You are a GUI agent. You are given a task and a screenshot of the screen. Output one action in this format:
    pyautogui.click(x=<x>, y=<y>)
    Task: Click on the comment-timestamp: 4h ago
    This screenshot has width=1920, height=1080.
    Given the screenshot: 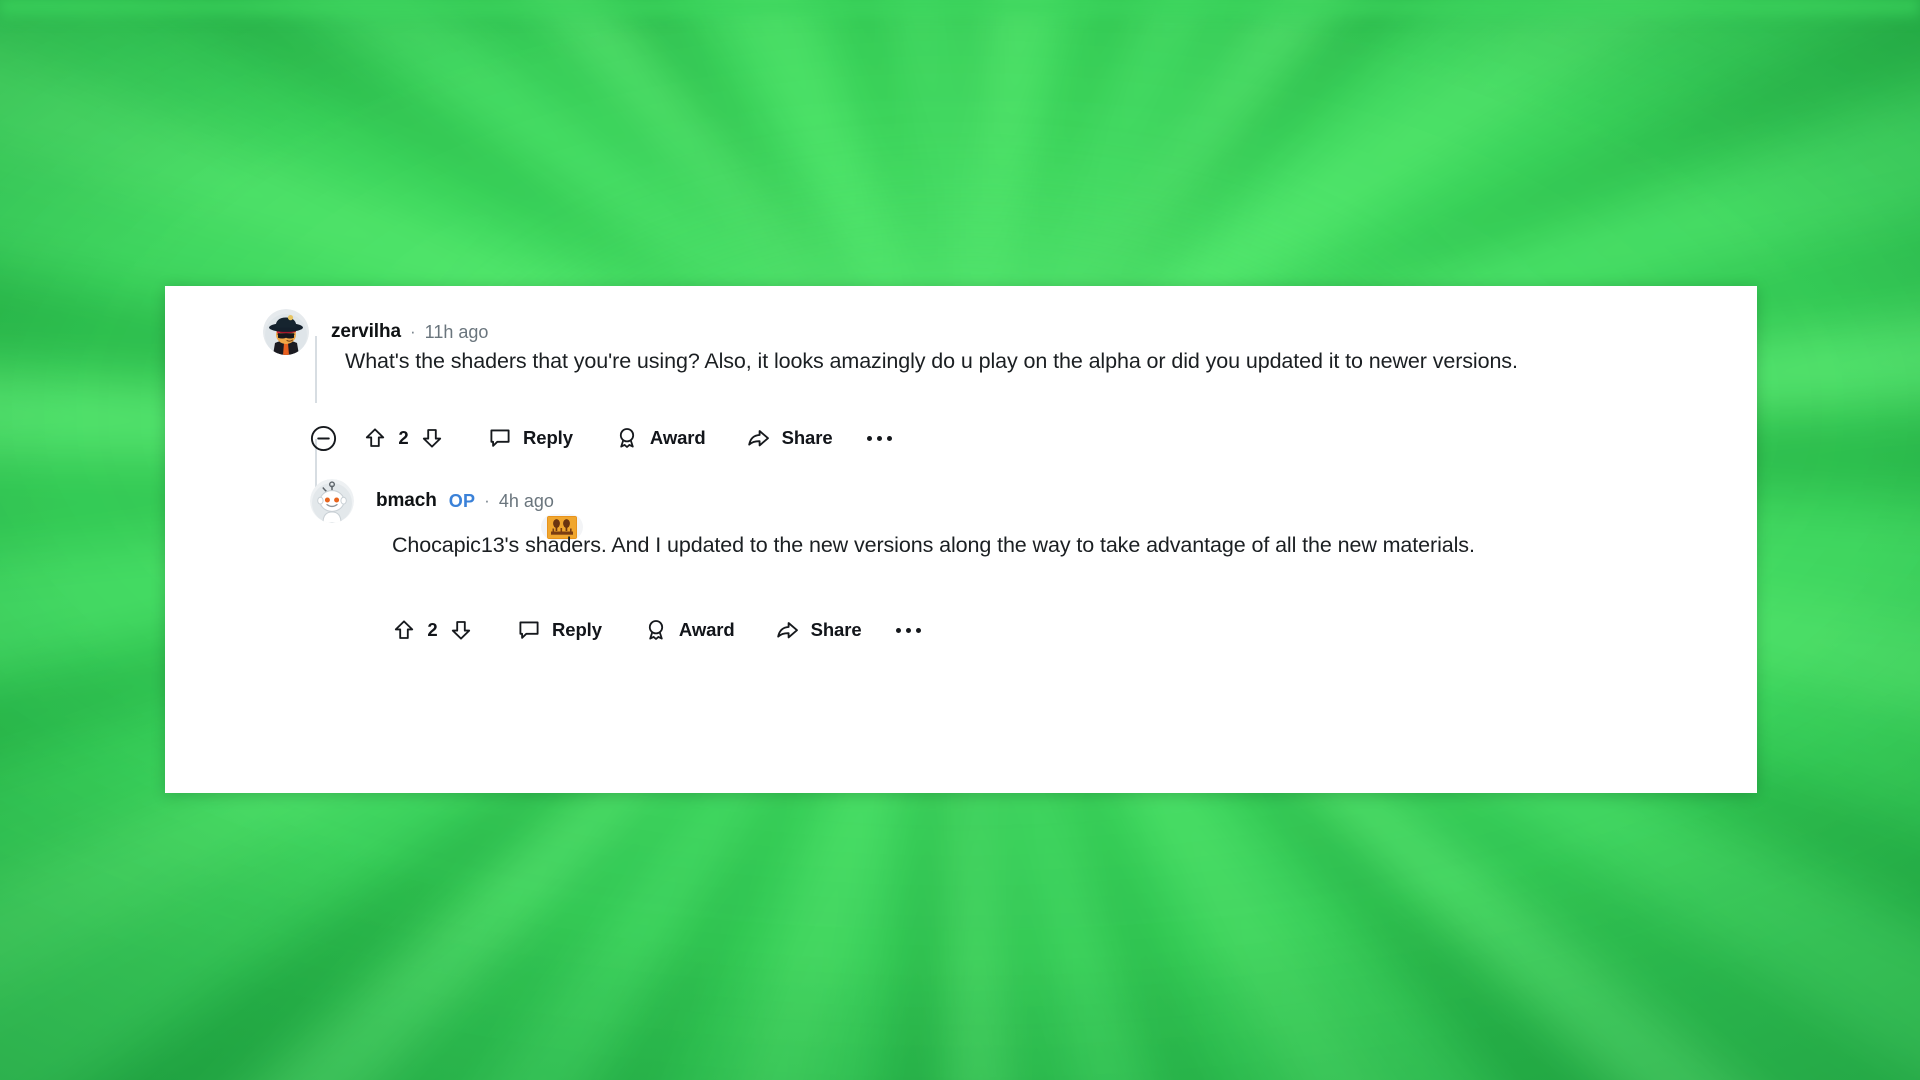 What is the action you would take?
    pyautogui.click(x=526, y=500)
    